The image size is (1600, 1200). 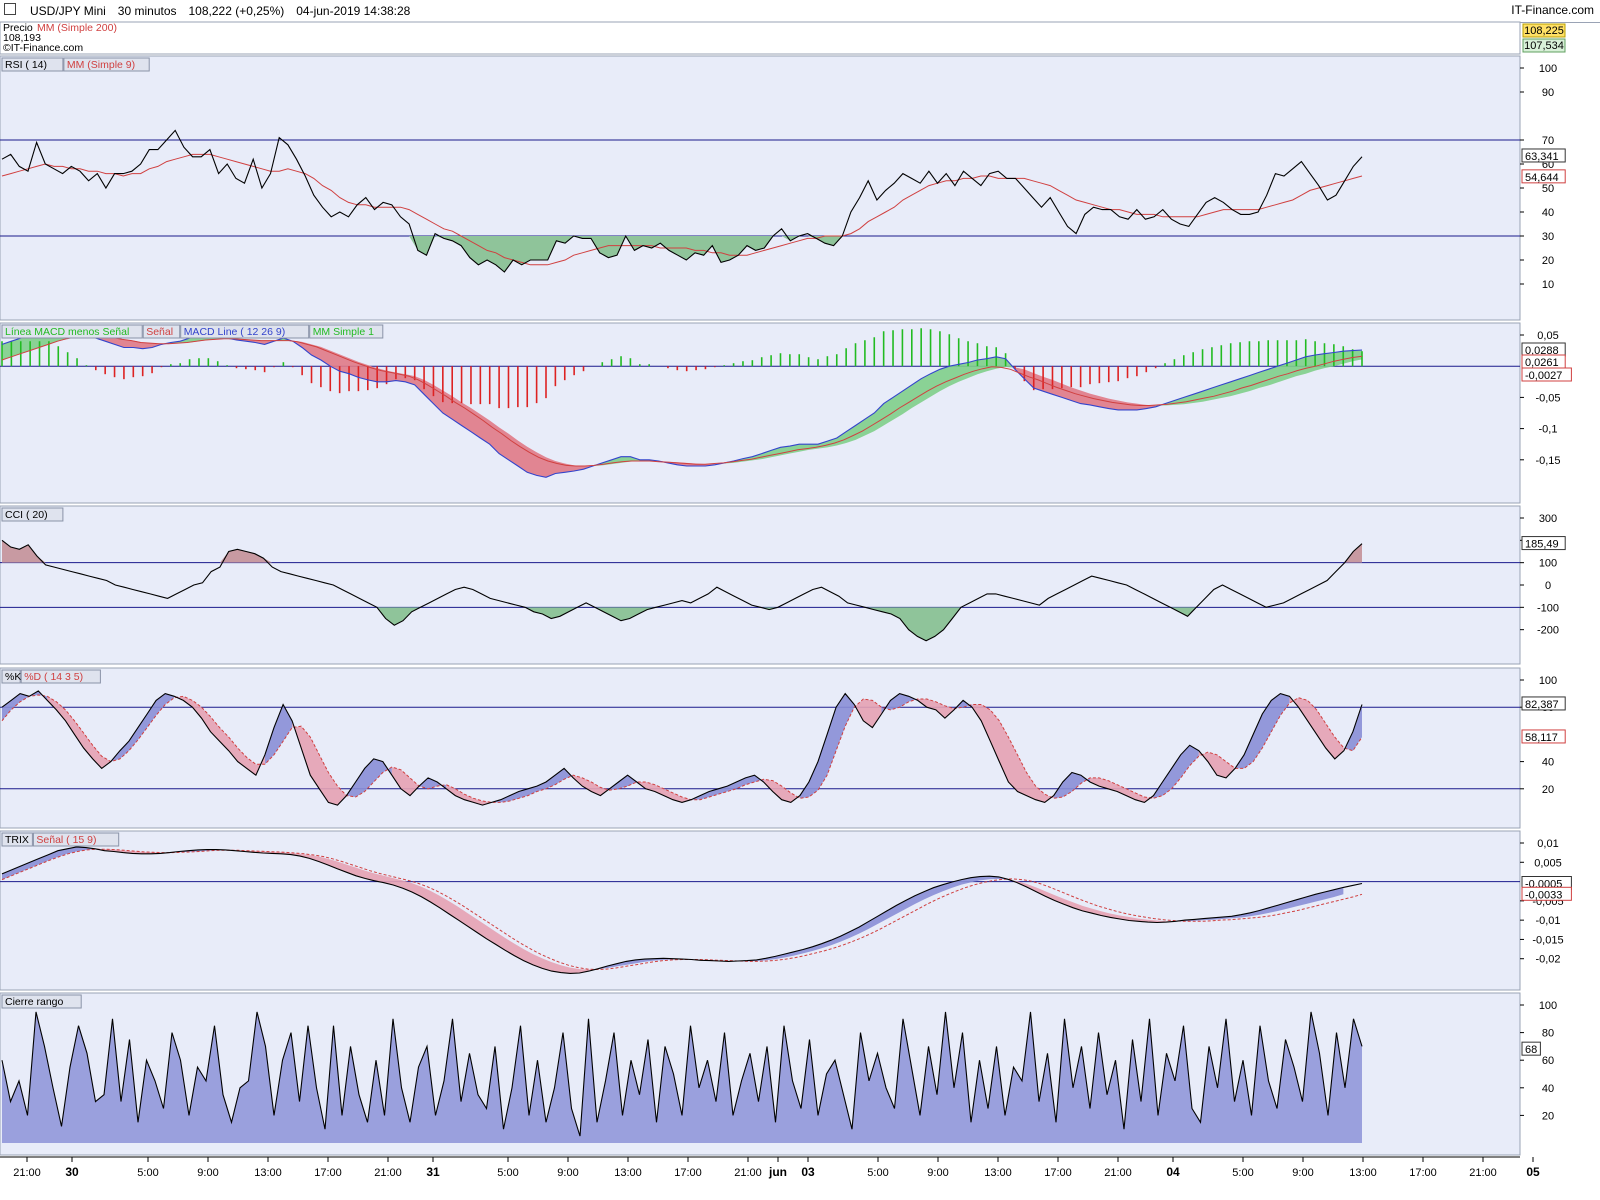 What do you see at coordinates (1548, 430) in the screenshot?
I see `macd-ytick-label: -0,1` at bounding box center [1548, 430].